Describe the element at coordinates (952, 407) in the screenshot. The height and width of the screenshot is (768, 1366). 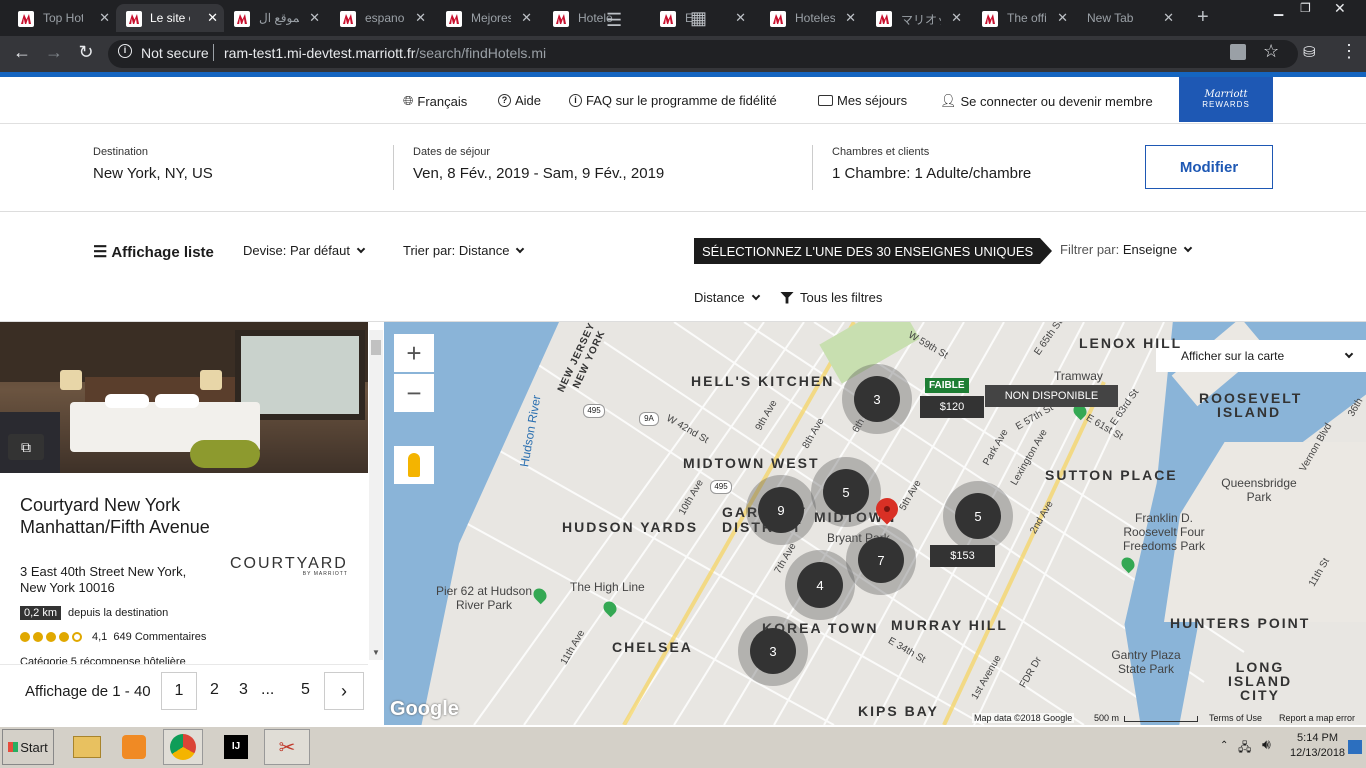
I see `price-marker: $120` at that location.